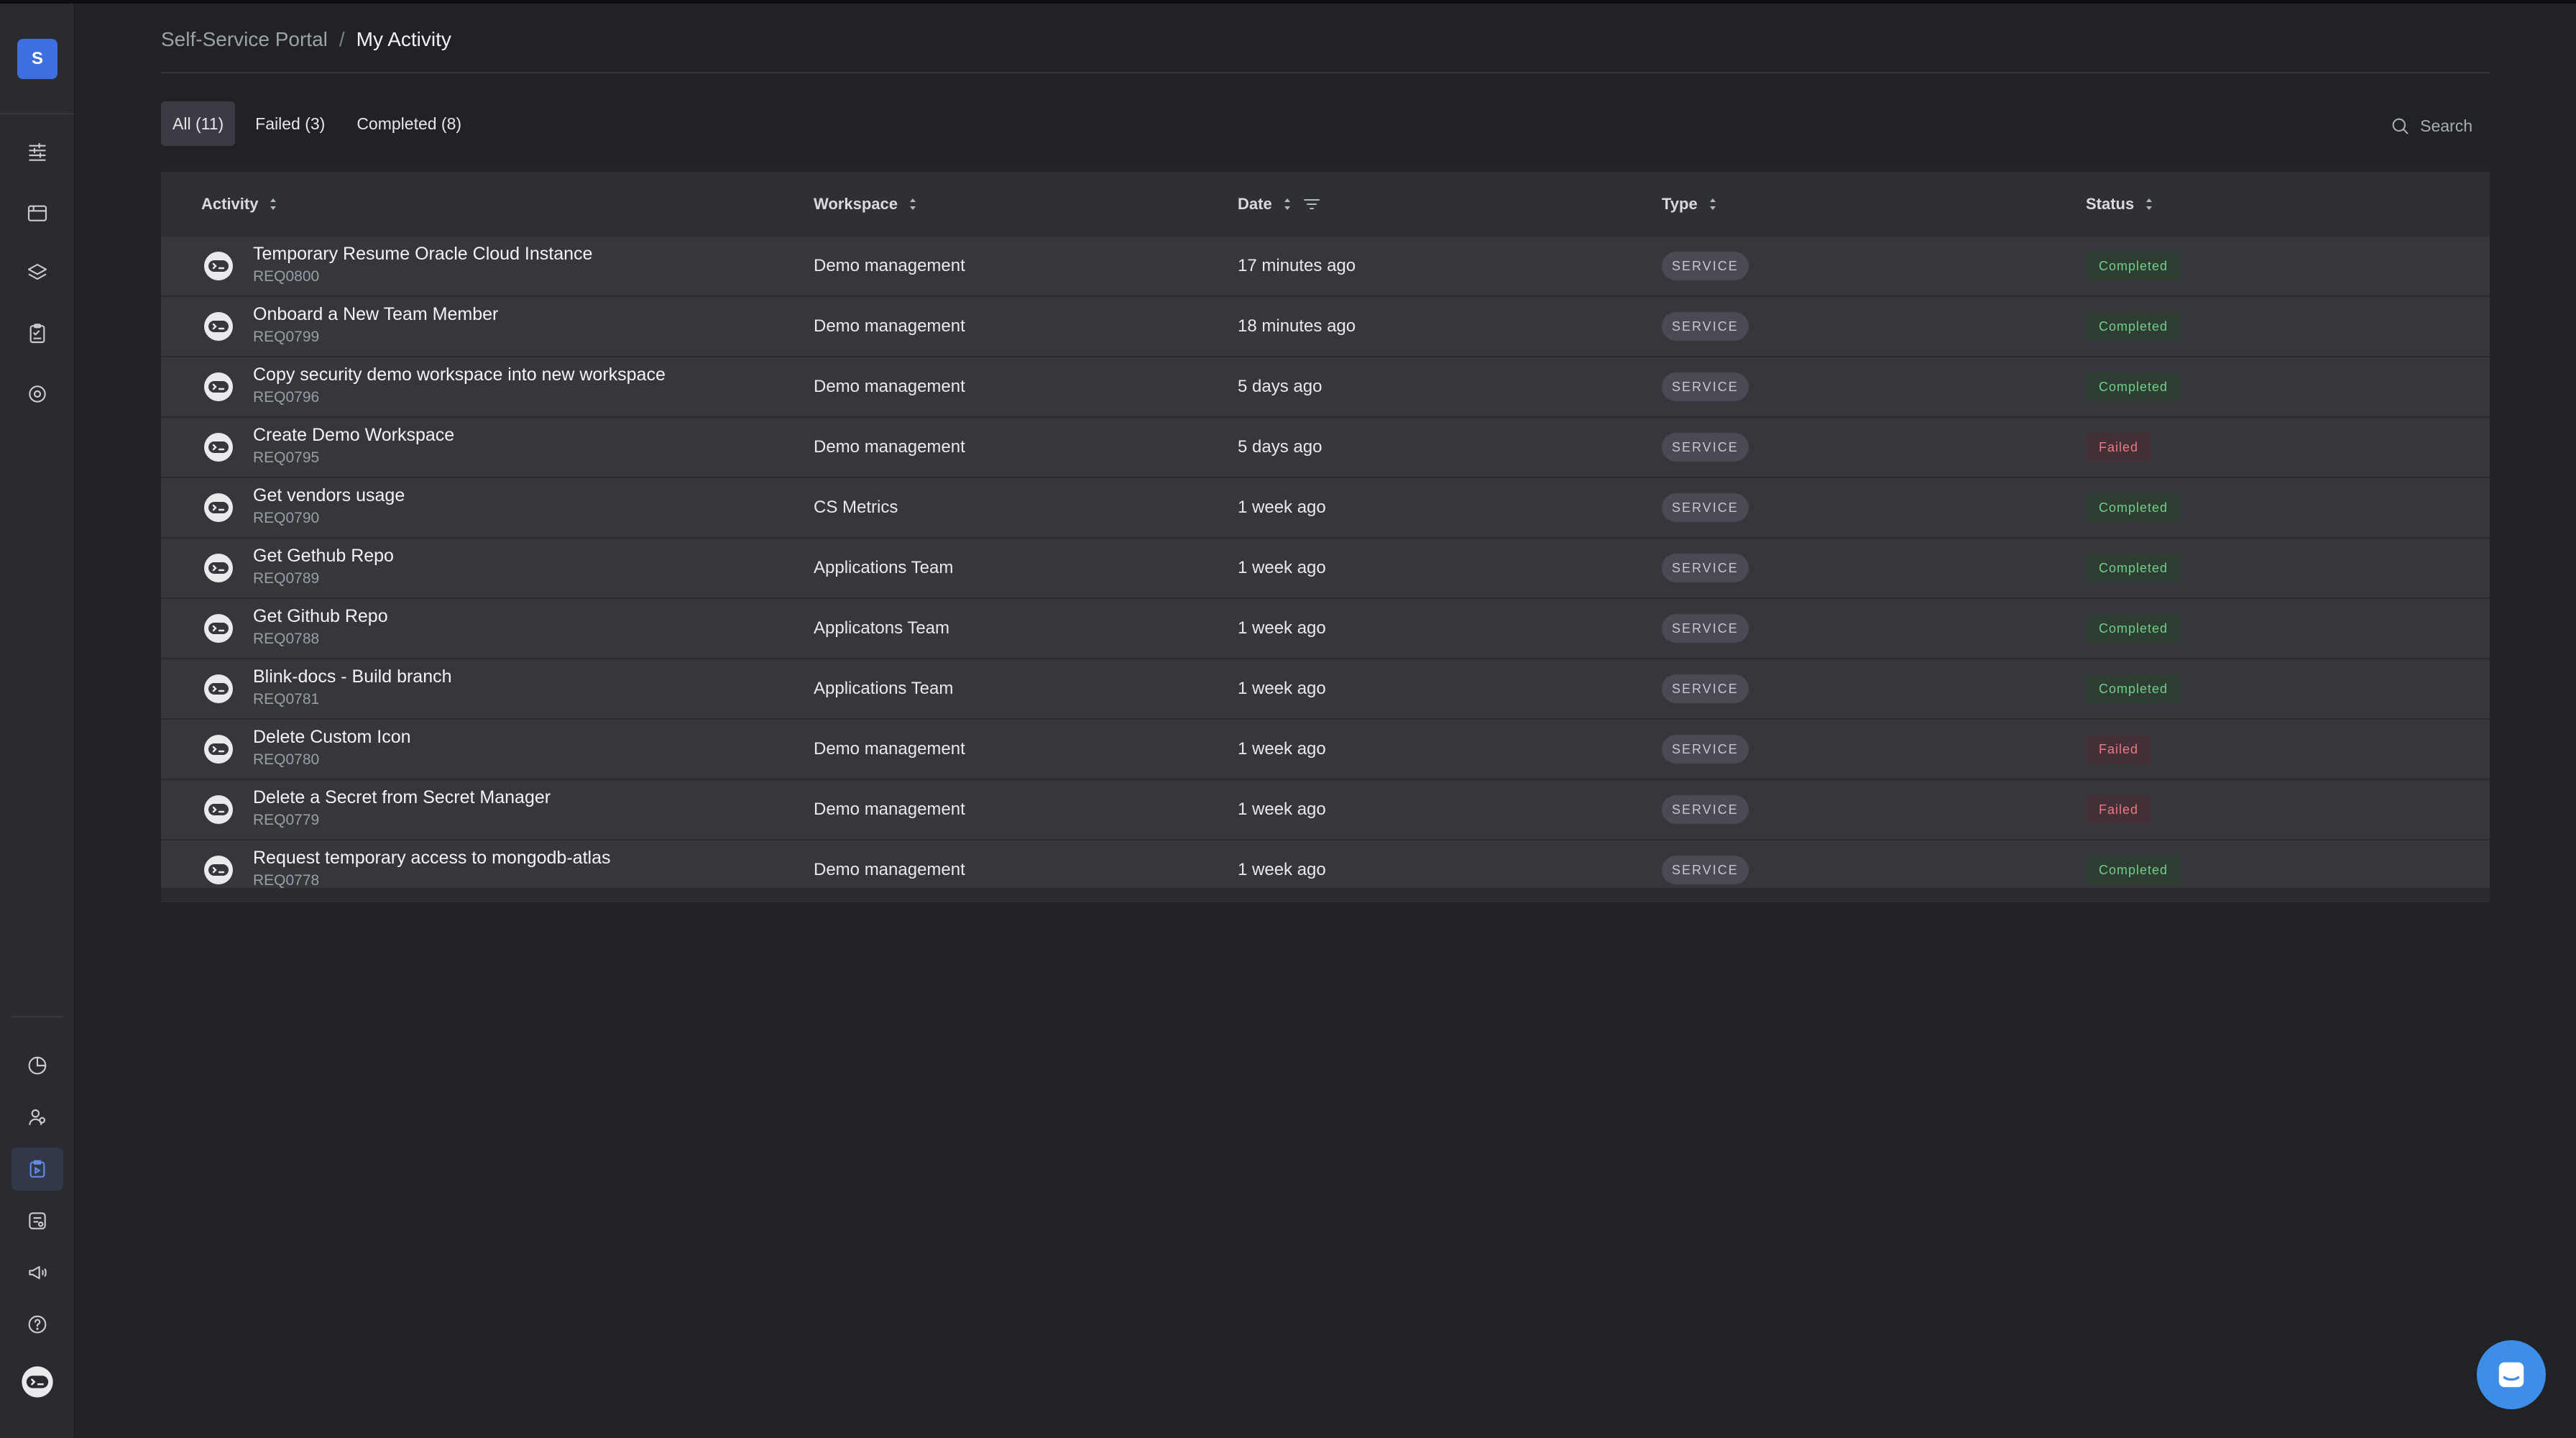 The width and height of the screenshot is (2576, 1438). I want to click on type-badge: SERVICE, so click(1705, 749).